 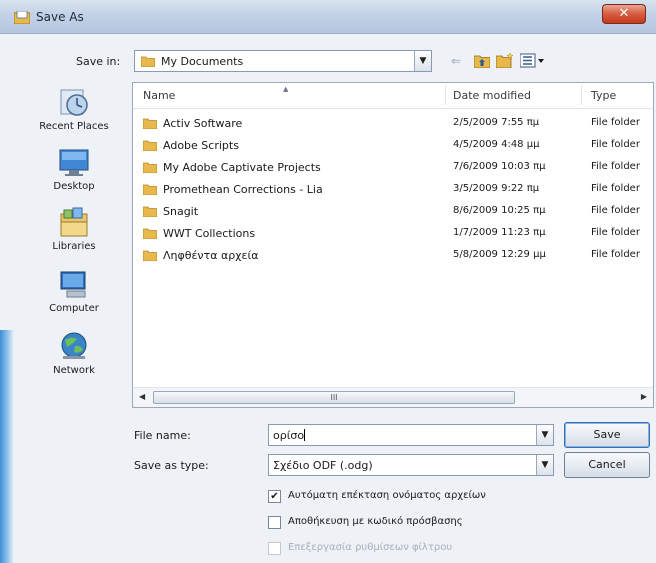 What do you see at coordinates (73, 284) in the screenshot?
I see `computer-icon` at bounding box center [73, 284].